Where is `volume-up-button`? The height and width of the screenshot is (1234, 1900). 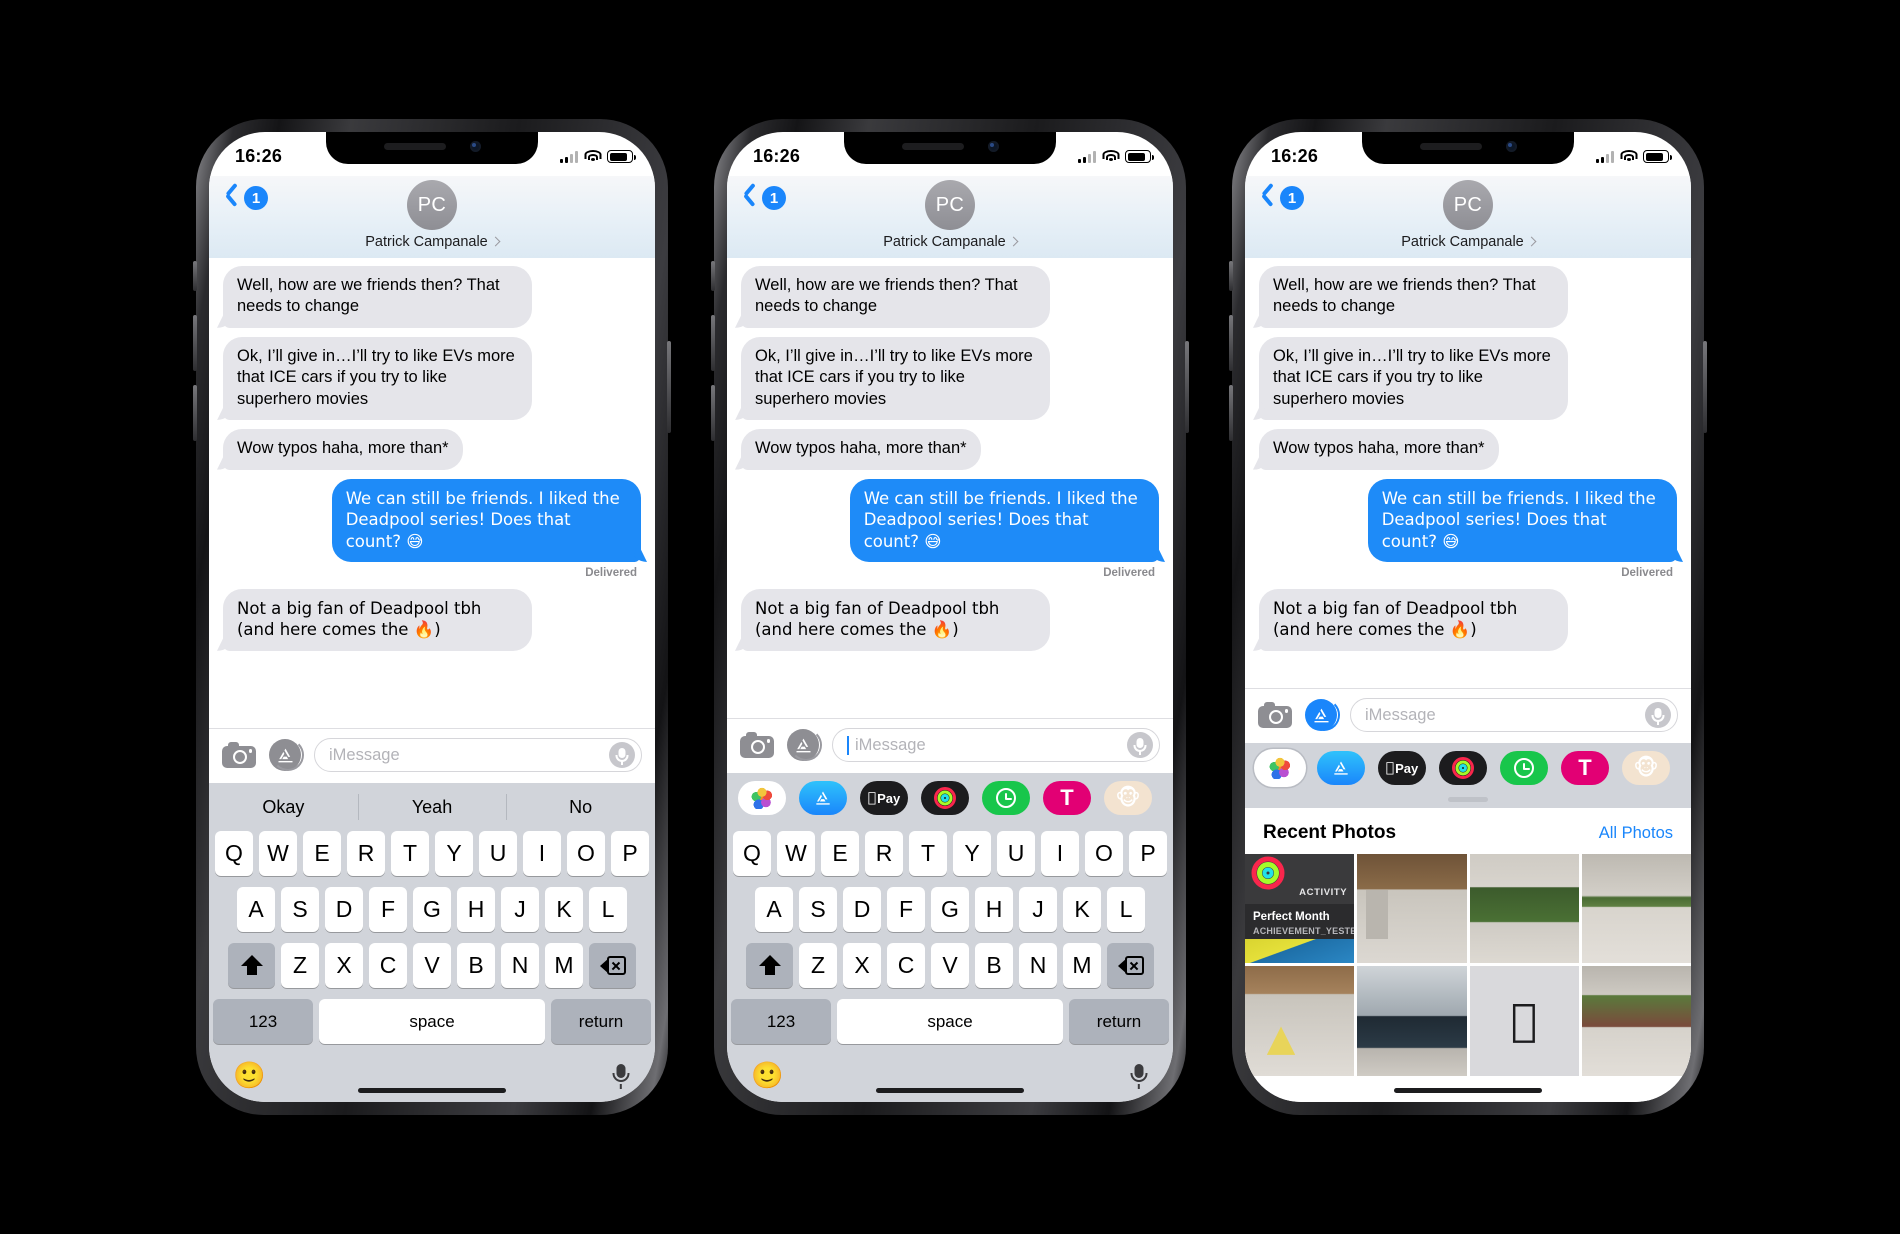 volume-up-button is located at coordinates (713, 343).